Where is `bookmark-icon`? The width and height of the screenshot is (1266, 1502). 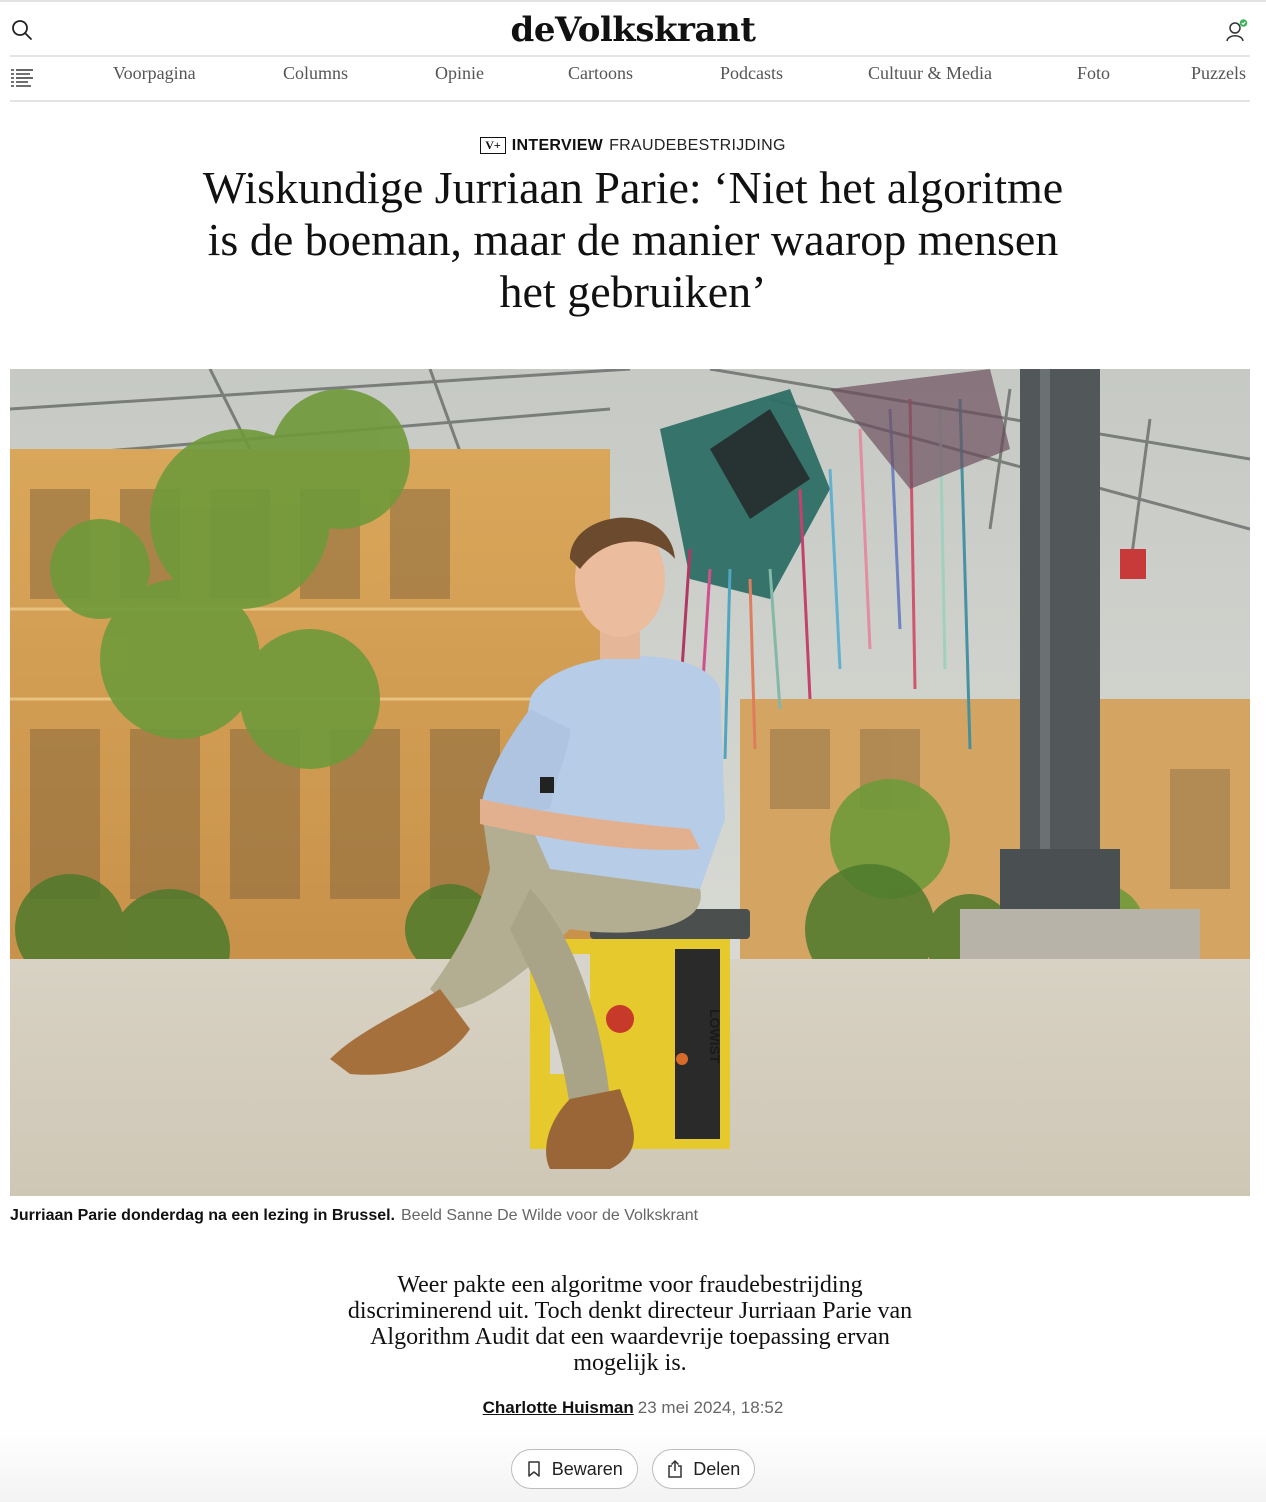
bookmark-icon is located at coordinates (533, 1469).